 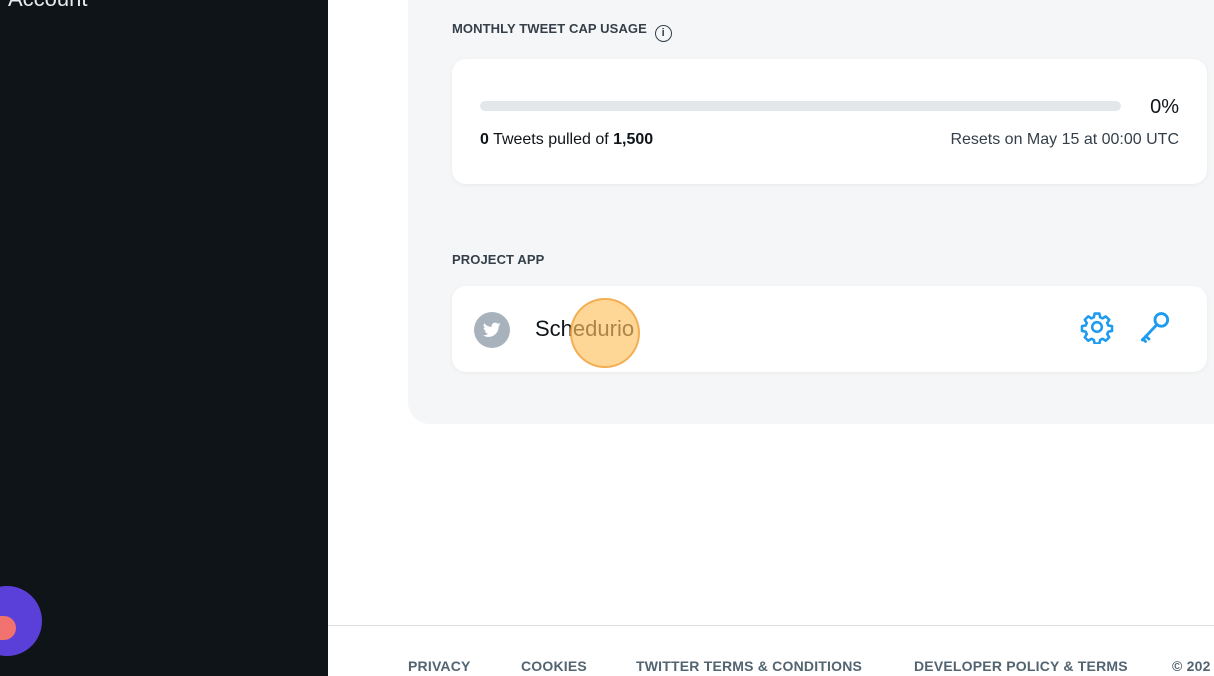 What do you see at coordinates (484, 139) in the screenshot?
I see `pulled-count: 0` at bounding box center [484, 139].